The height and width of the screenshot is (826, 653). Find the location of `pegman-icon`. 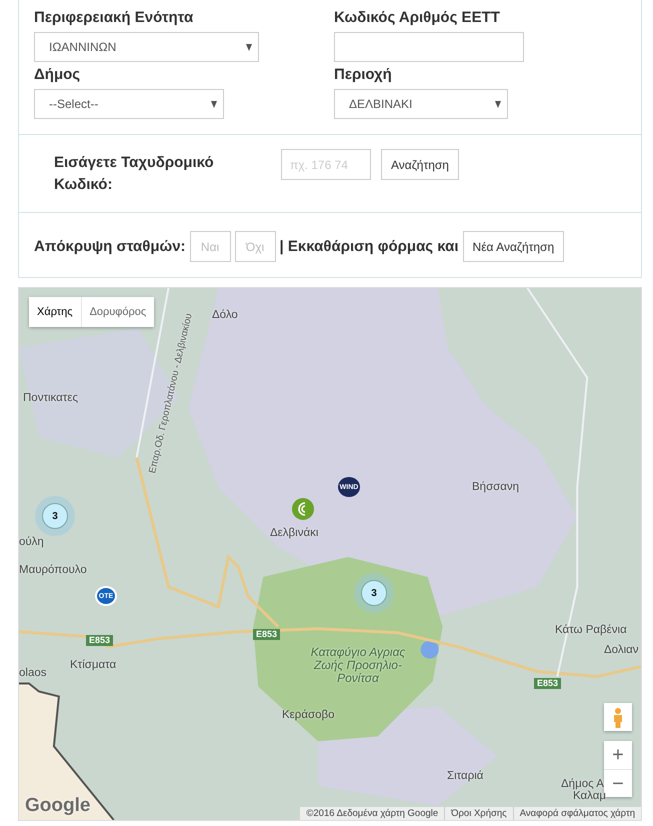

pegman-icon is located at coordinates (618, 717).